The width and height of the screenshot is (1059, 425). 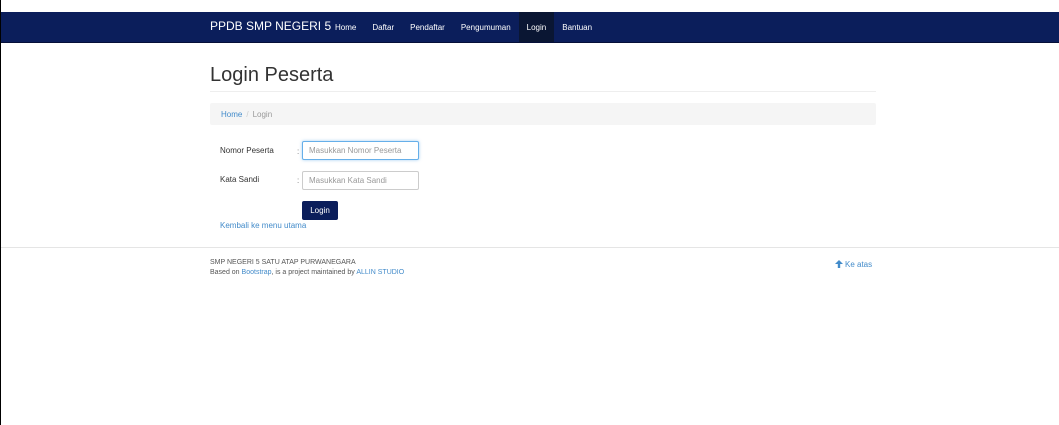 I want to click on kata-sandi-input, so click(x=360, y=180).